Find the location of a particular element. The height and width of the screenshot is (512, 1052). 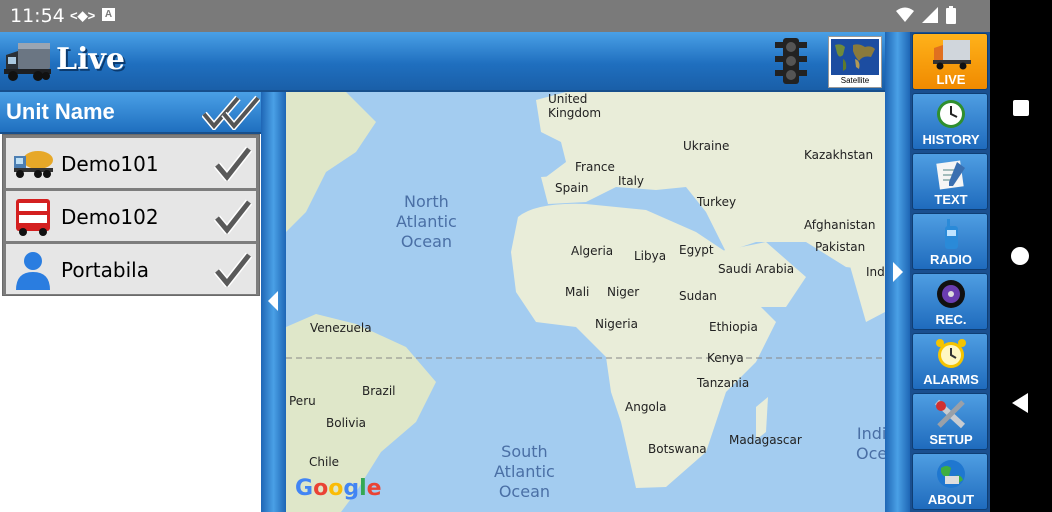

map-label: Peru is located at coordinates (302, 401).